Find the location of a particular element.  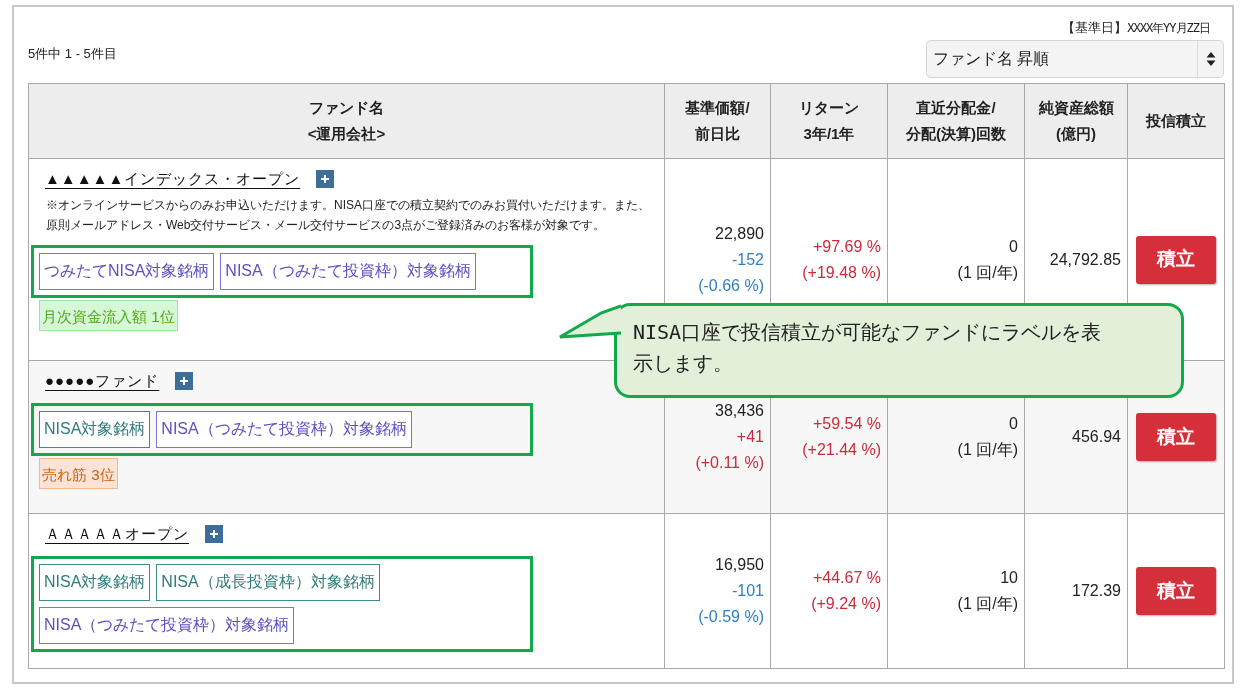

net-assets: 24,792.85 is located at coordinates (1084, 259).